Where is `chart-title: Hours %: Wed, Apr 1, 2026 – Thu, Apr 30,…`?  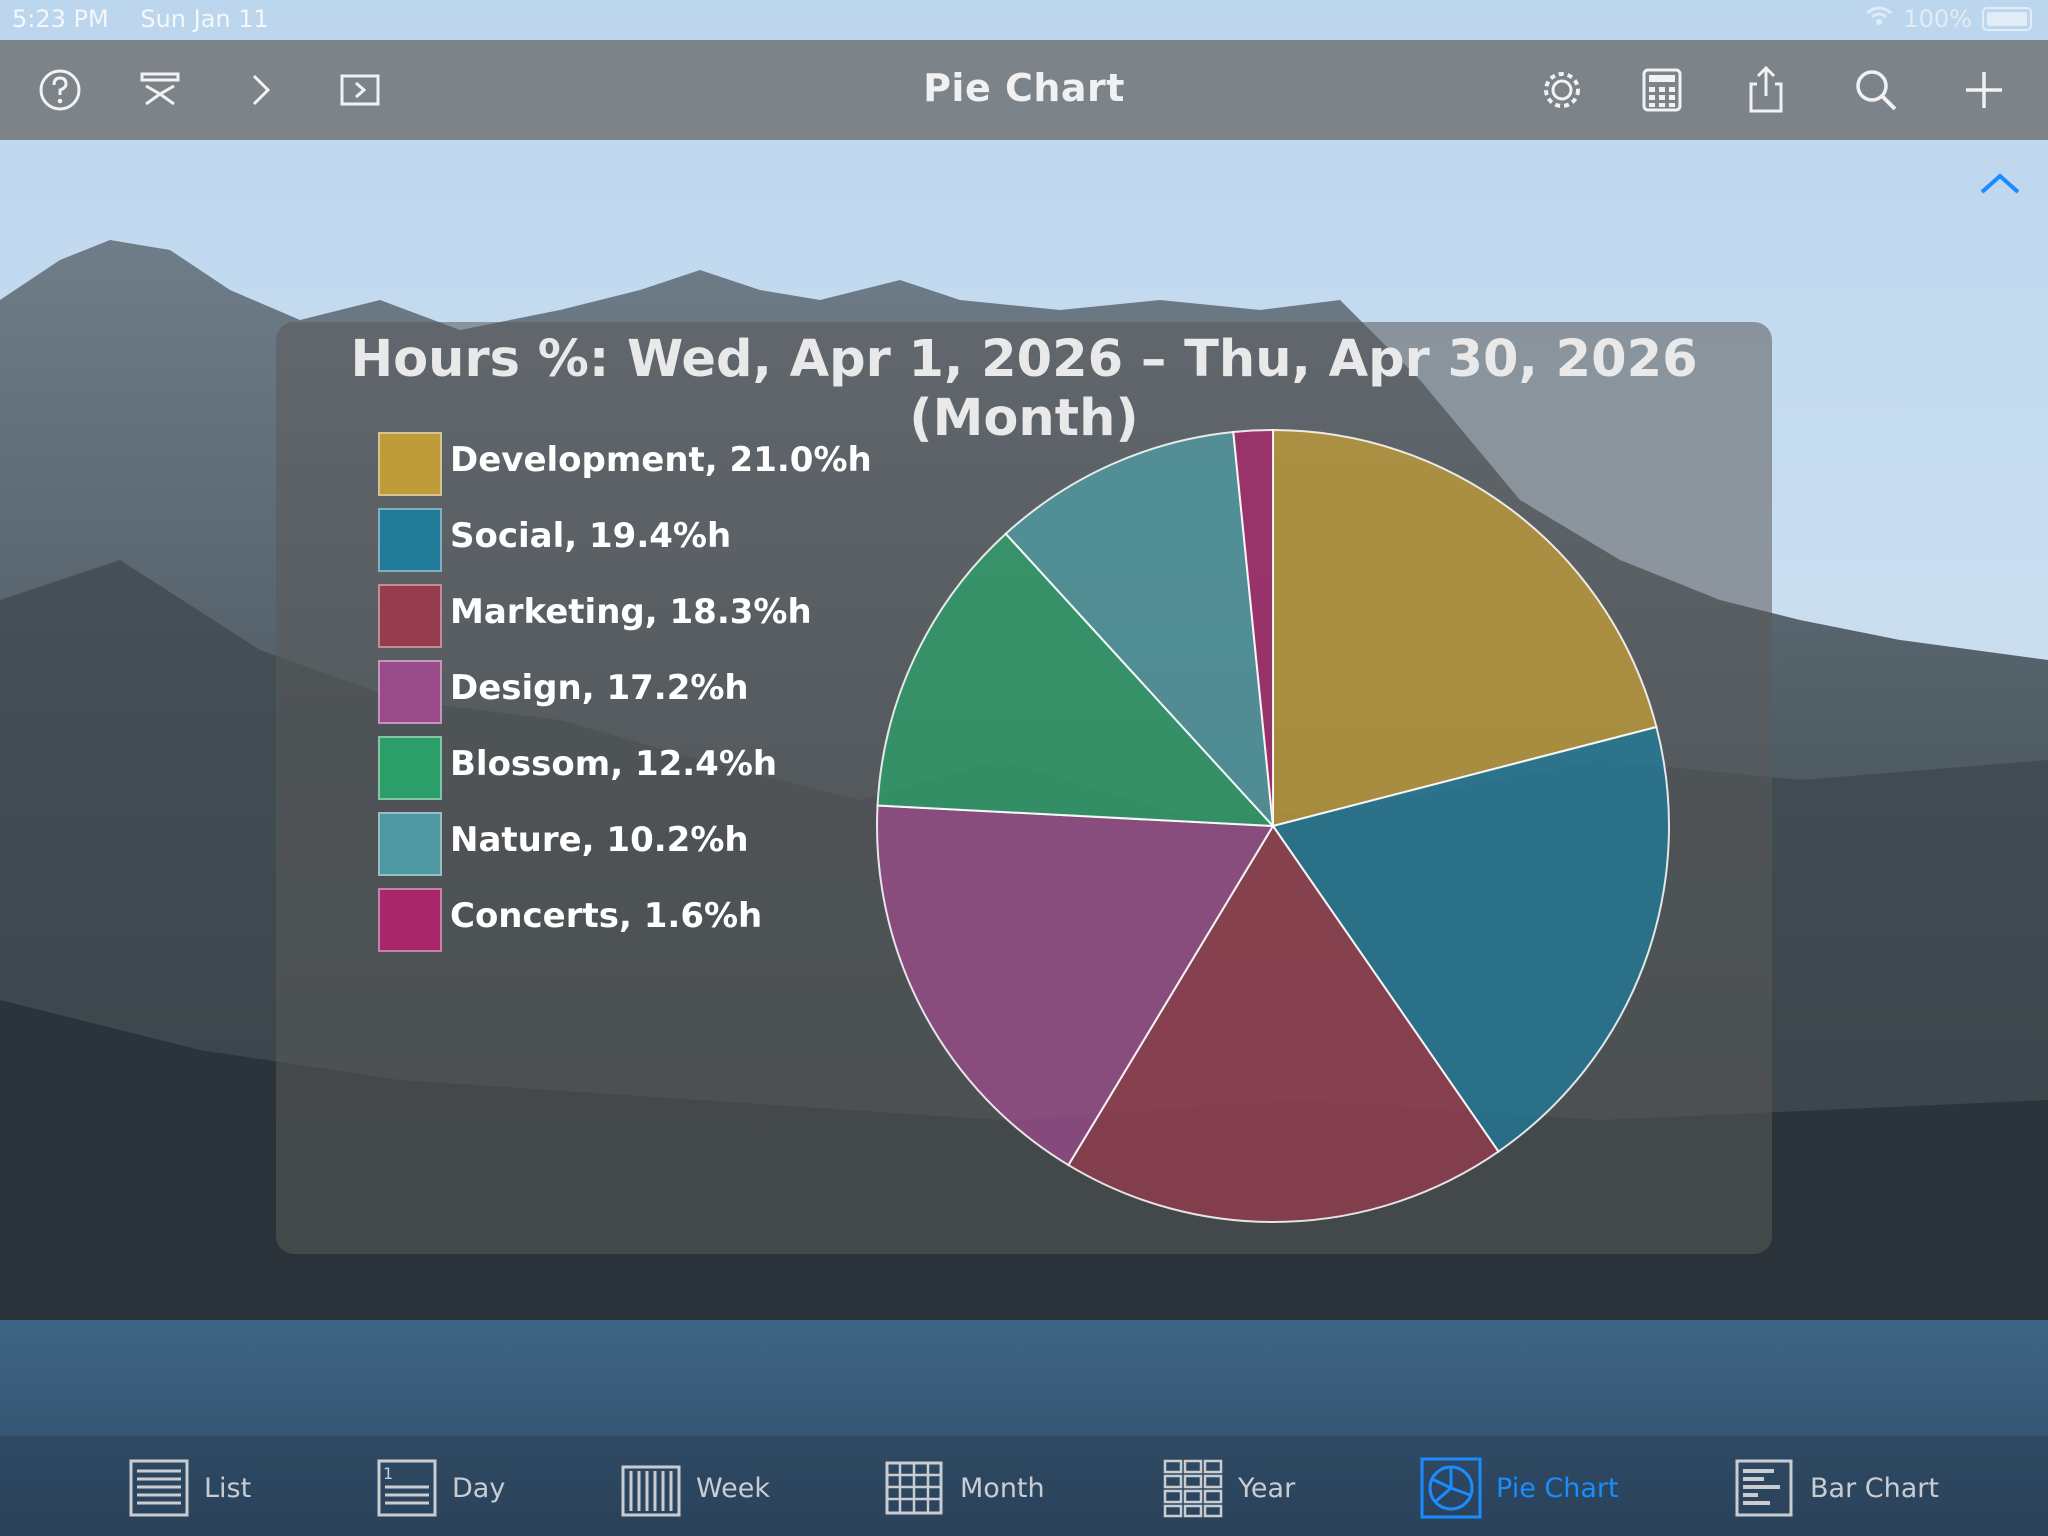
chart-title: Hours %: Wed, Apr 1, 2026 – Thu, Apr 30,… is located at coordinates (1024, 389).